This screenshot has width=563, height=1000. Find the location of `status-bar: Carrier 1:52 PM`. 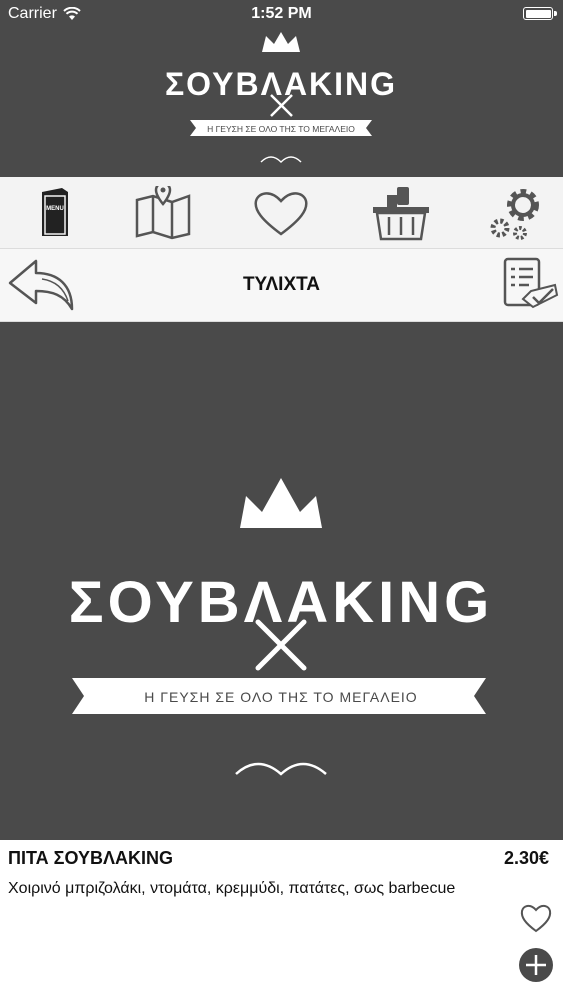

status-bar: Carrier 1:52 PM is located at coordinates (281, 14).